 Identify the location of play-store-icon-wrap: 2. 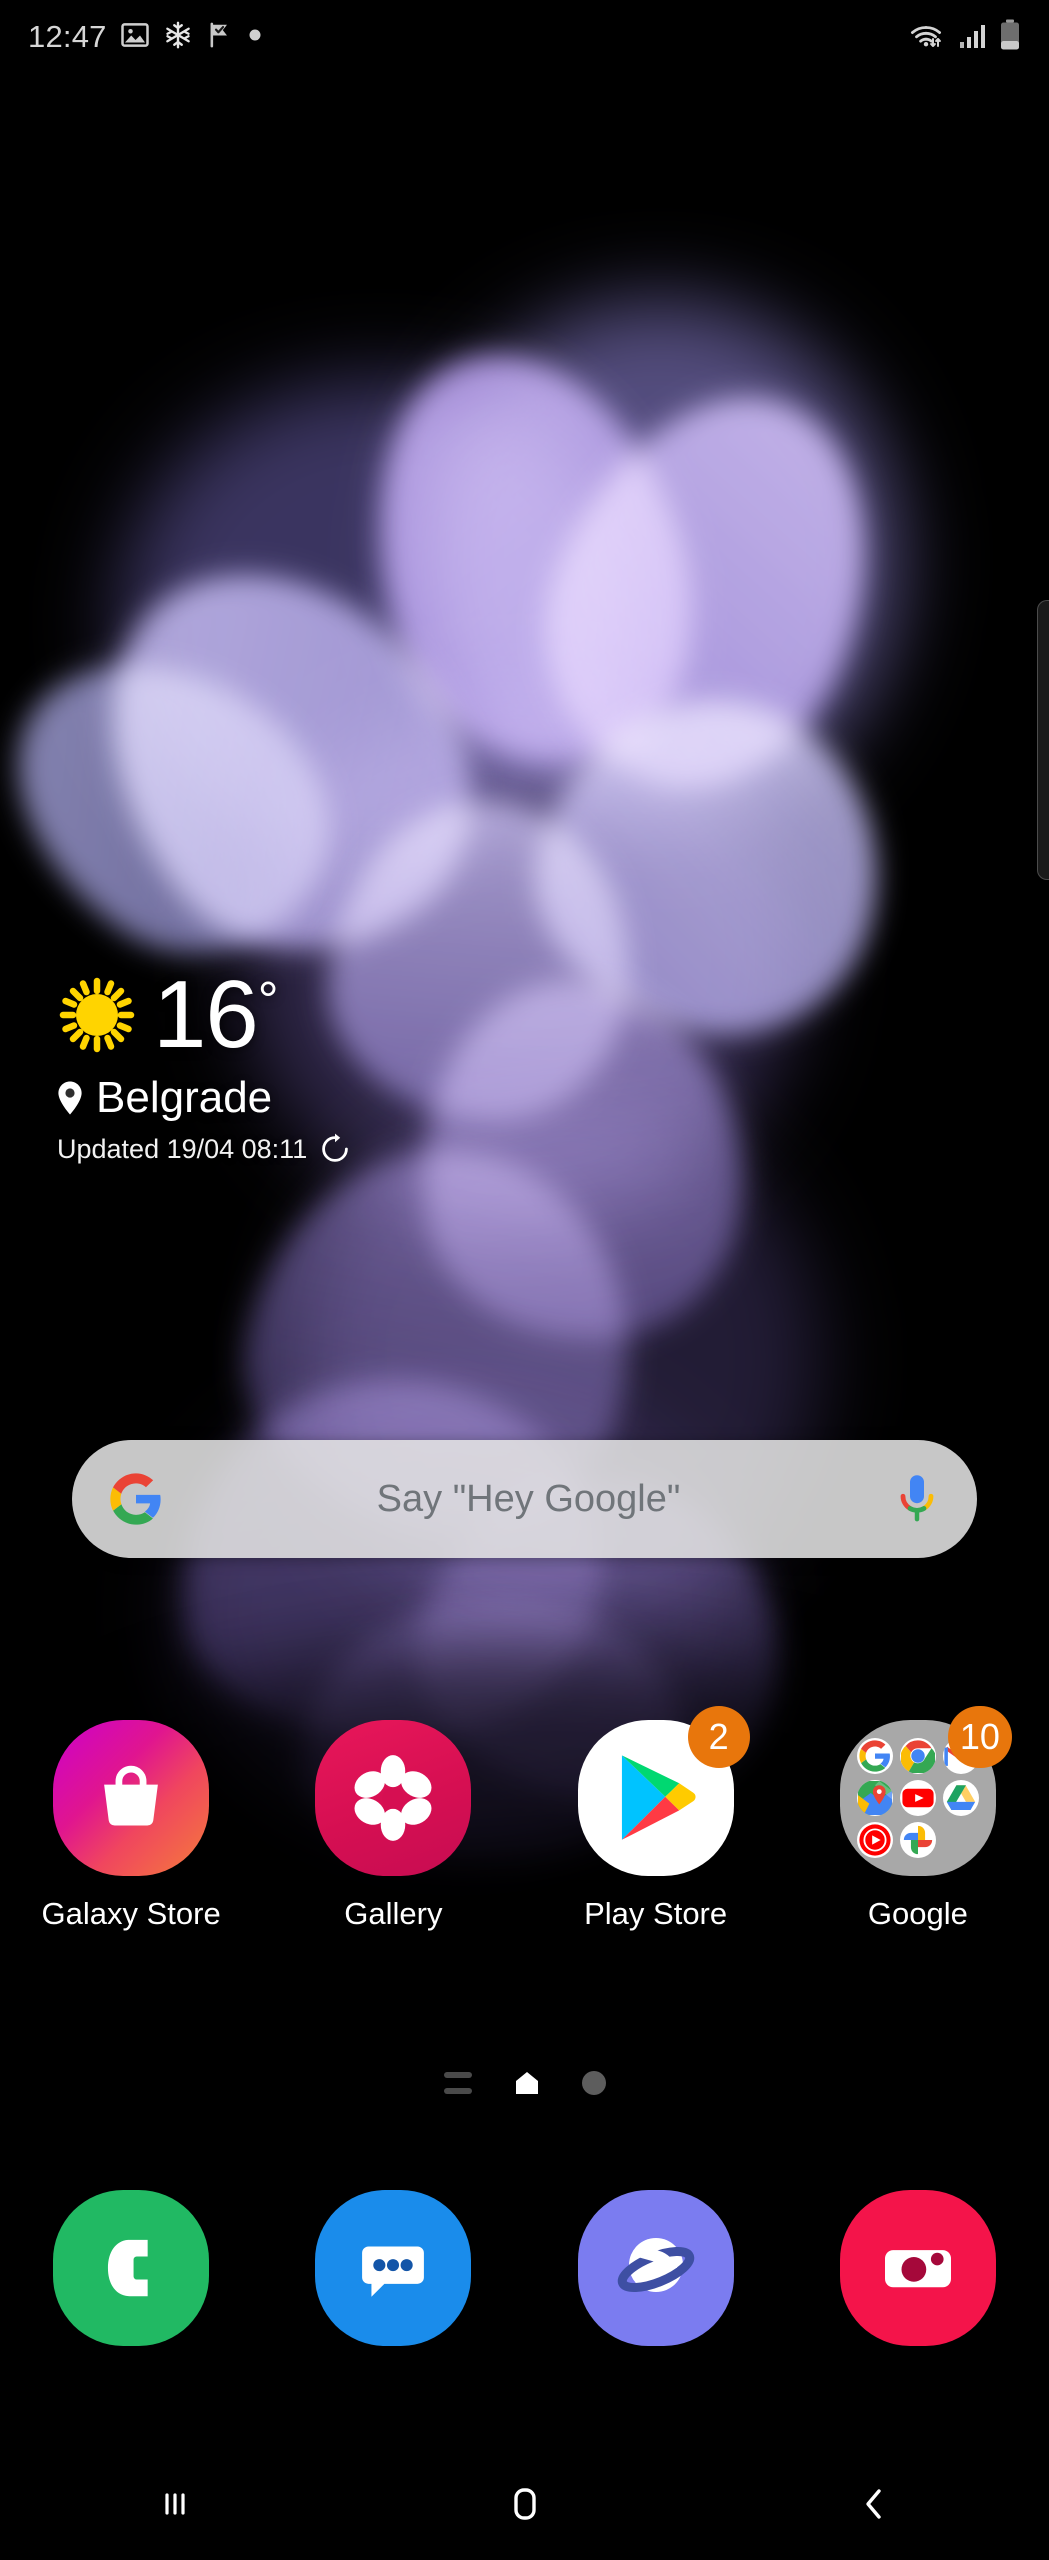
(663, 1791).